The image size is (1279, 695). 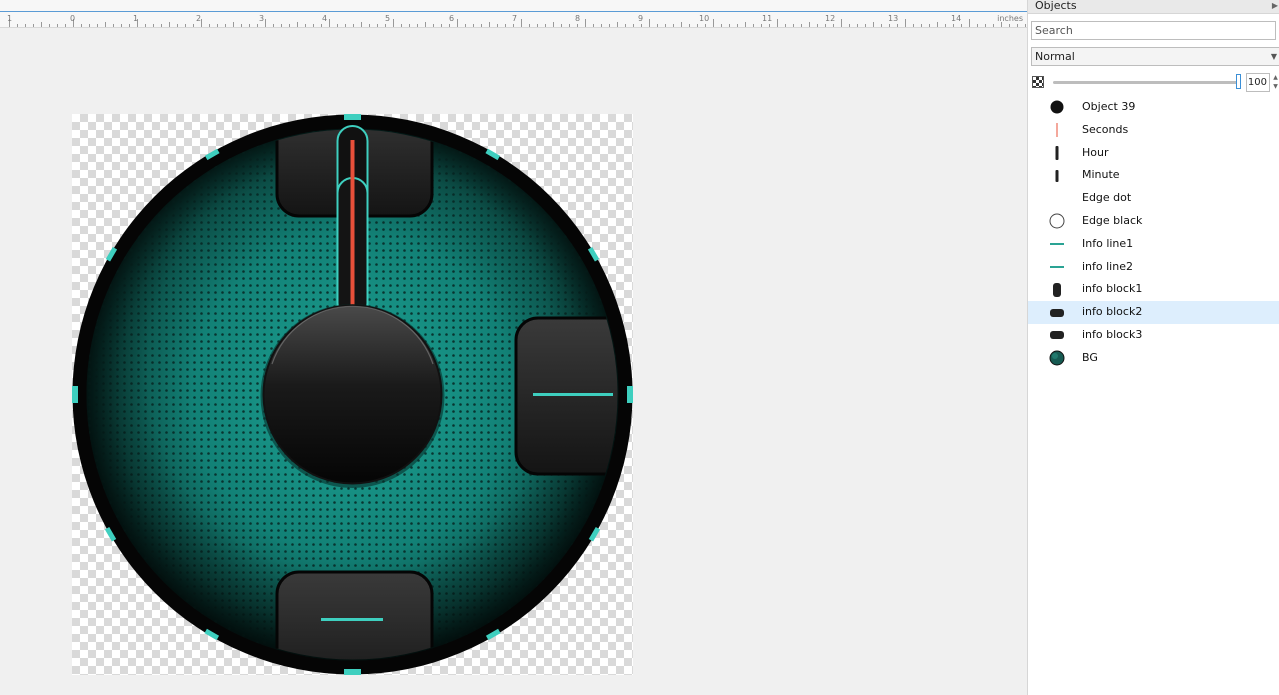 What do you see at coordinates (1153, 312) in the screenshot?
I see `object-row-info-block2: info block2` at bounding box center [1153, 312].